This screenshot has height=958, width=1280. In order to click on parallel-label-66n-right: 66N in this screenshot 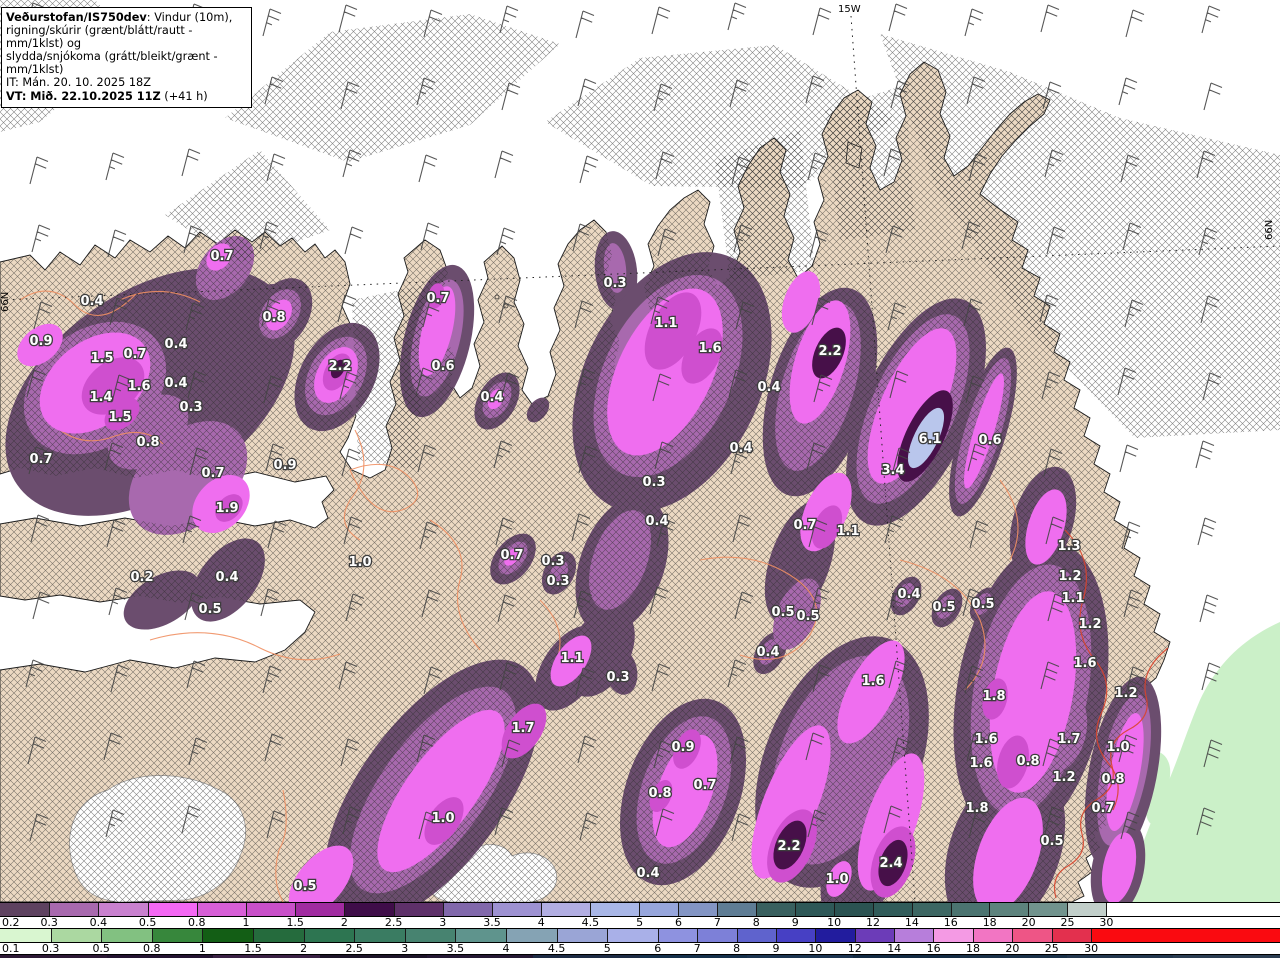, I will do `click(1269, 230)`.